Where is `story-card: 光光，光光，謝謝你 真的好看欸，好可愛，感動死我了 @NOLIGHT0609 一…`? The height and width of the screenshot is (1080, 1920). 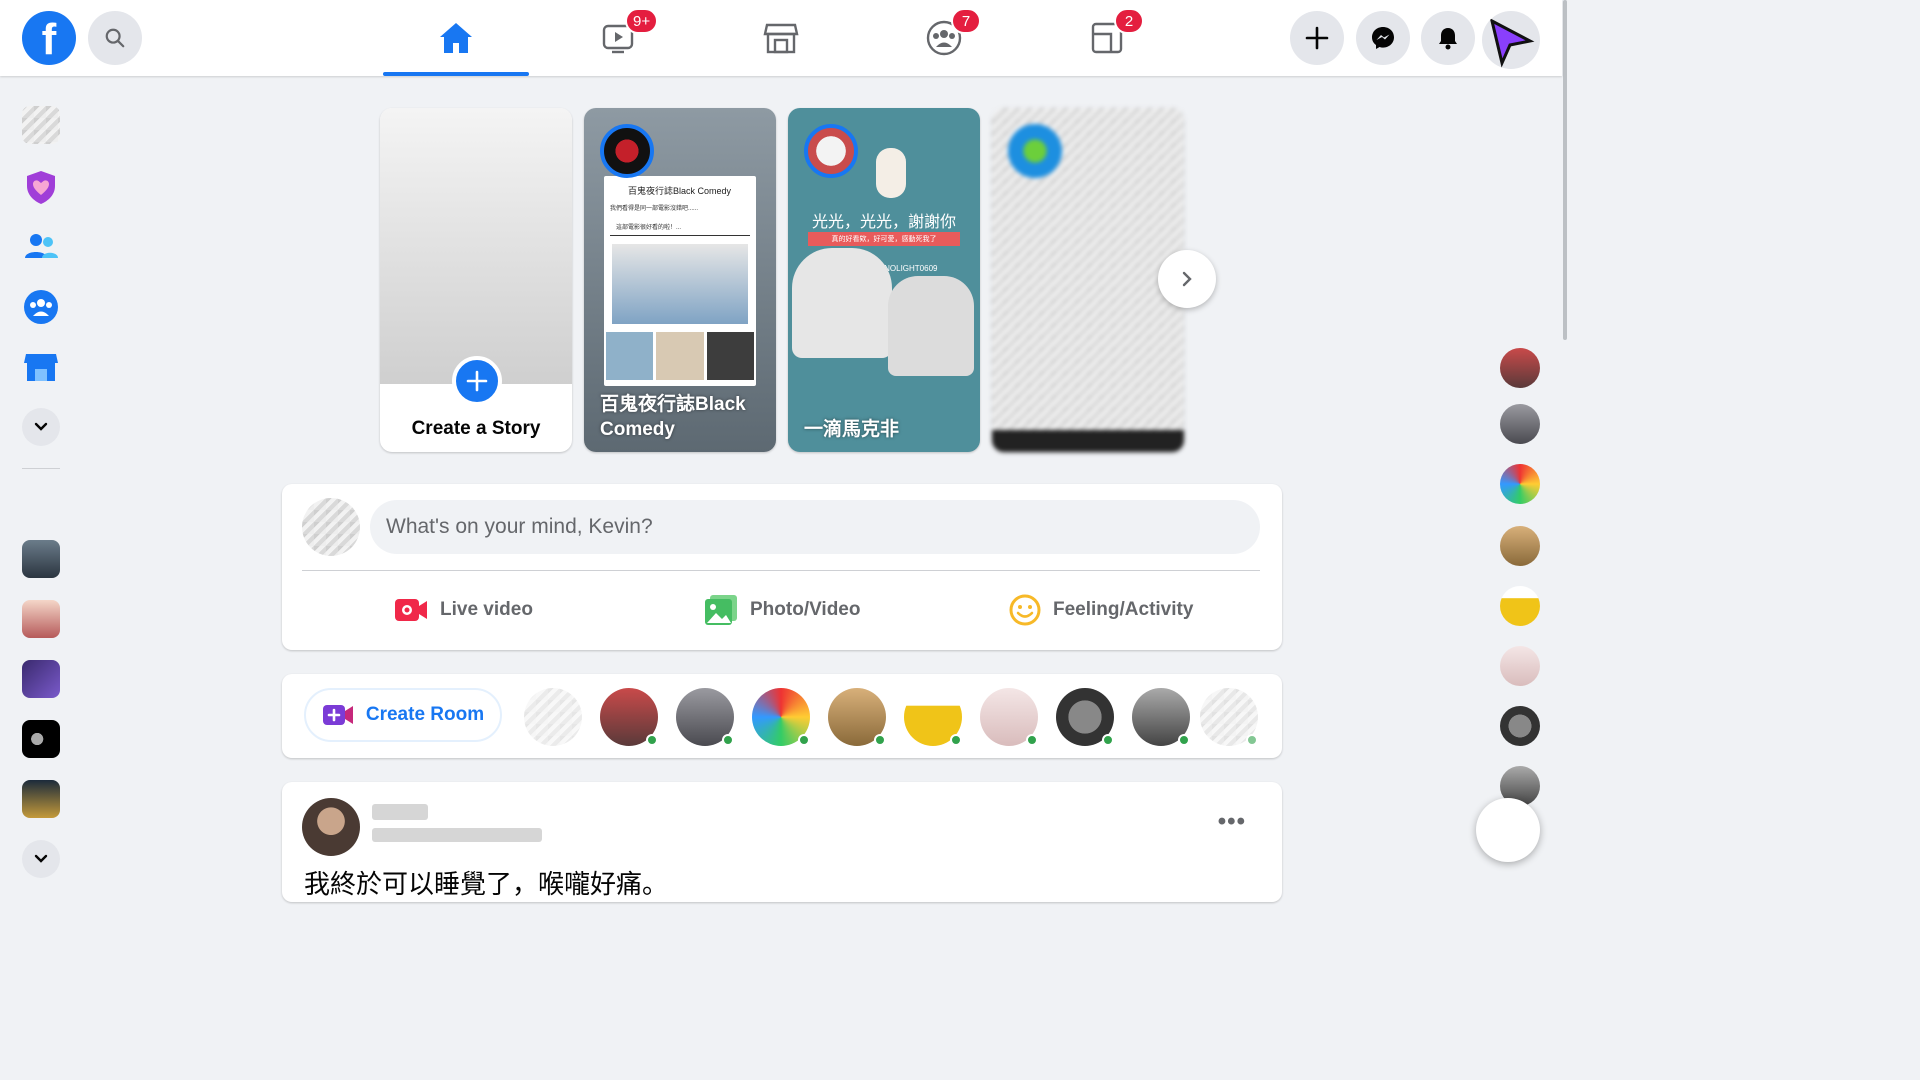 story-card: 光光，光光，謝謝你 真的好看欸，好可愛，感動死我了 @NOLIGHT0609 一… is located at coordinates (884, 280).